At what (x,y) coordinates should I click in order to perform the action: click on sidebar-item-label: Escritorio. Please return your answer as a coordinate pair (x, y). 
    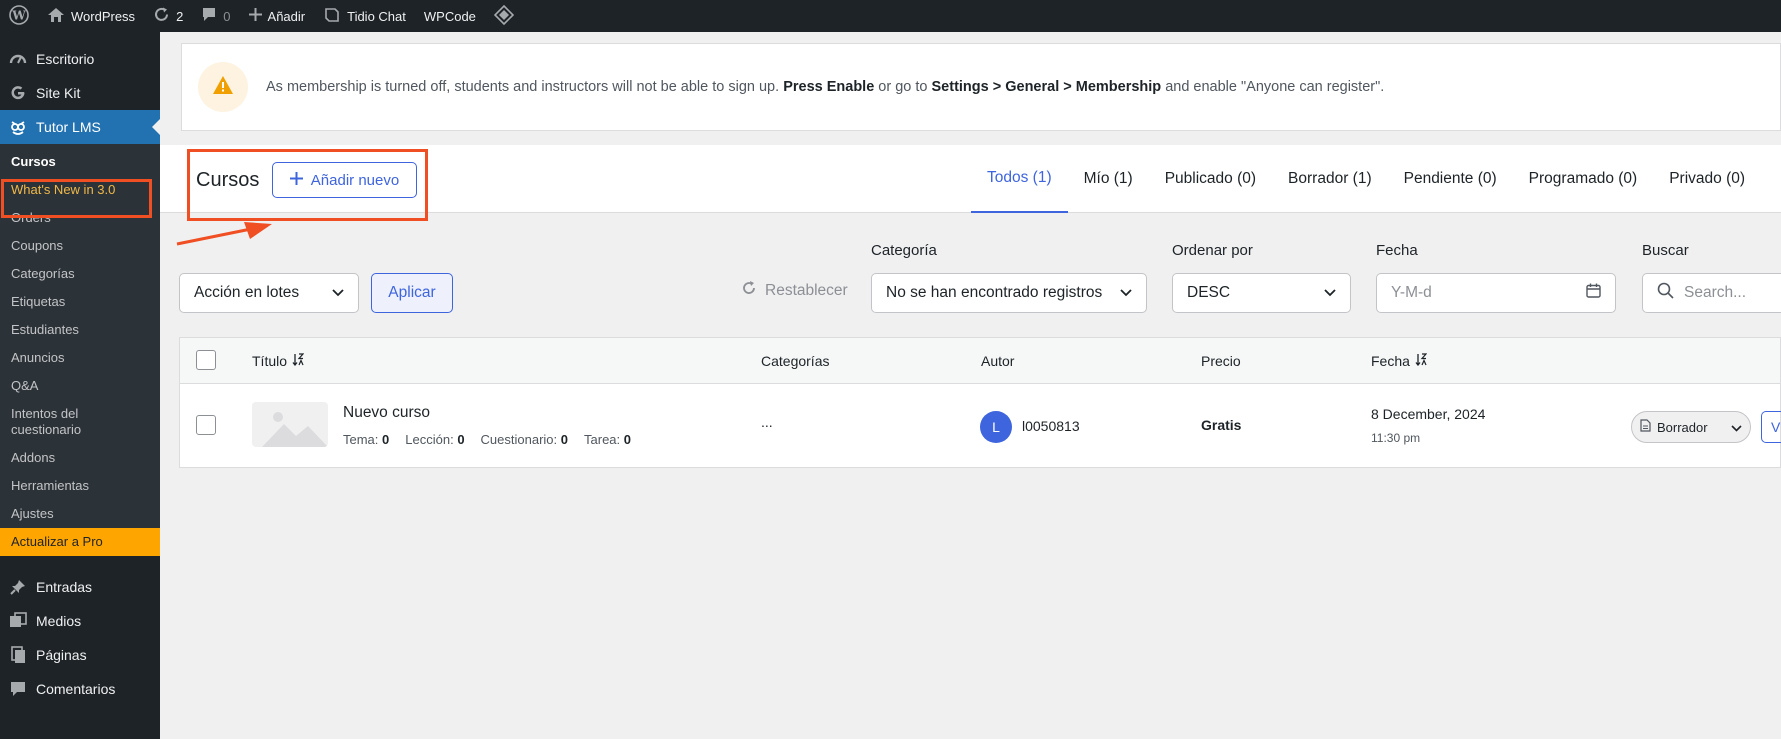
    Looking at the image, I should click on (65, 59).